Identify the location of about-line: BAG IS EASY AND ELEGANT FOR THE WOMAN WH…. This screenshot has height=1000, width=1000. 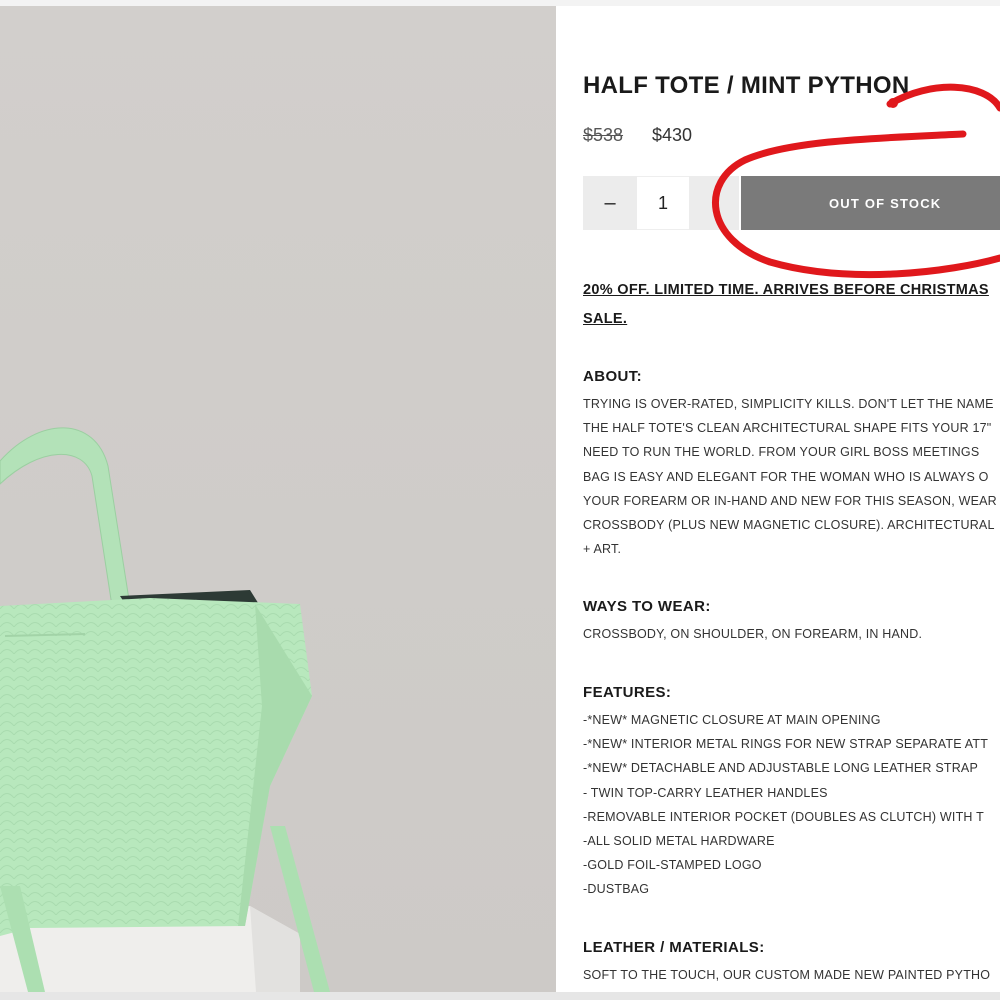
(786, 476).